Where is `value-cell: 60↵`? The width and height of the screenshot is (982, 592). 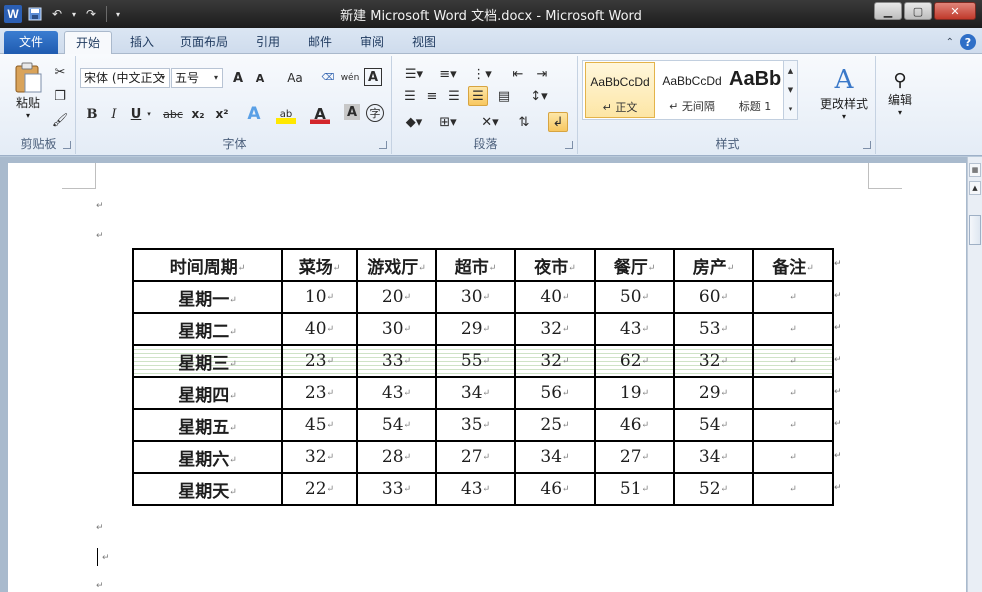
value-cell: 60↵ is located at coordinates (713, 297).